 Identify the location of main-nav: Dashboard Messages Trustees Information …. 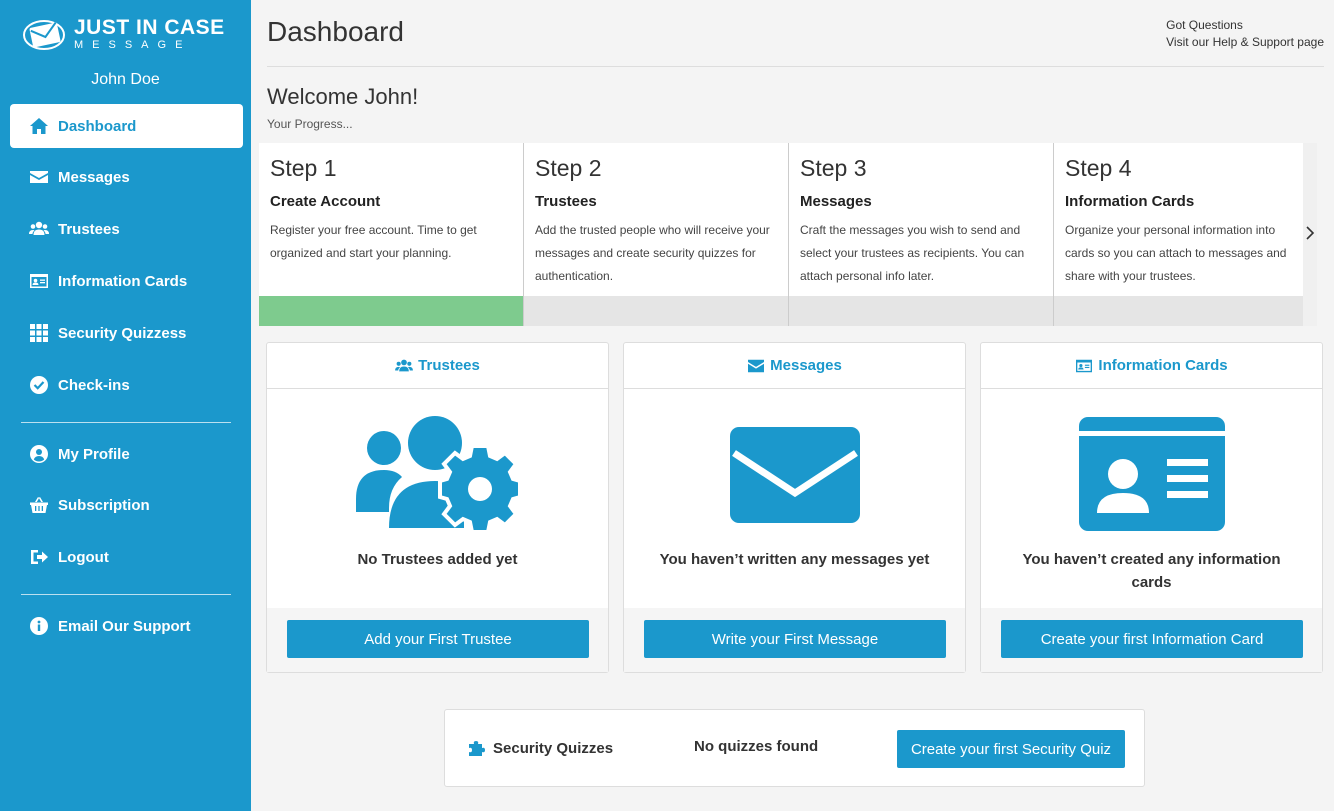
(126, 255).